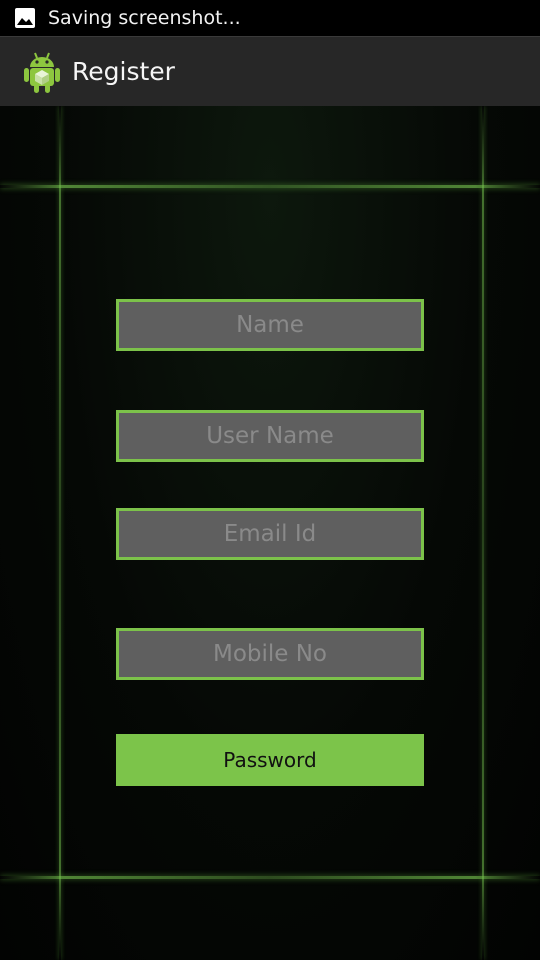  I want to click on frame-line-top, so click(270, 186).